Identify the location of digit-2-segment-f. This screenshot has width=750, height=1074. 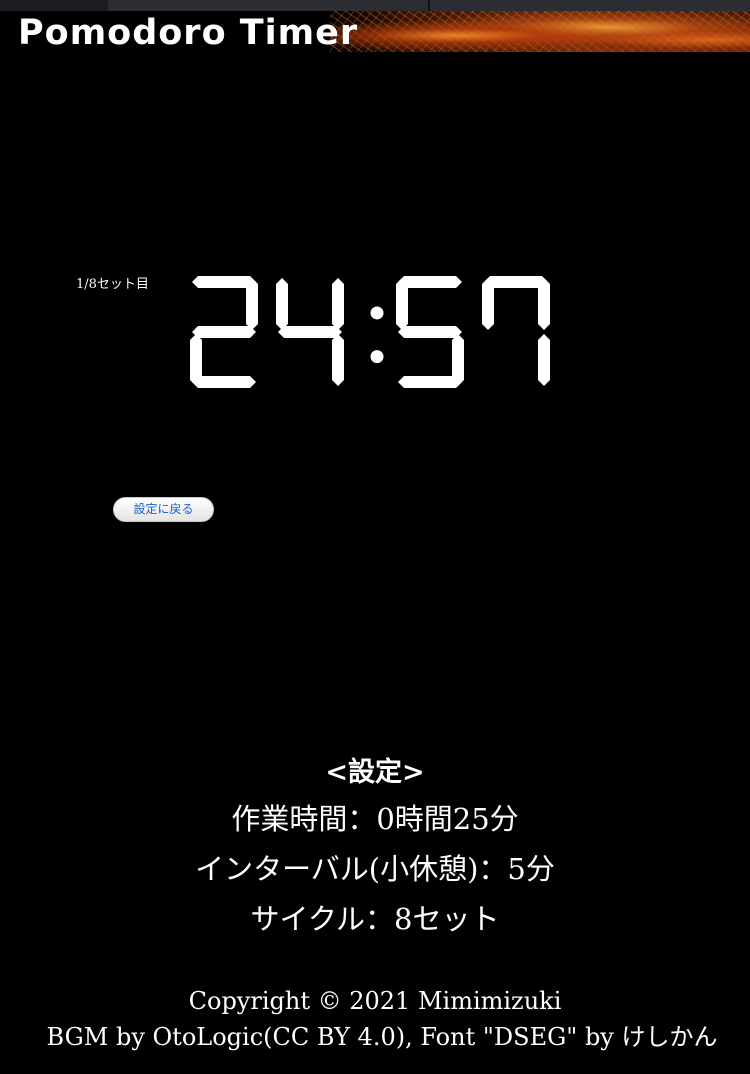
(282, 304).